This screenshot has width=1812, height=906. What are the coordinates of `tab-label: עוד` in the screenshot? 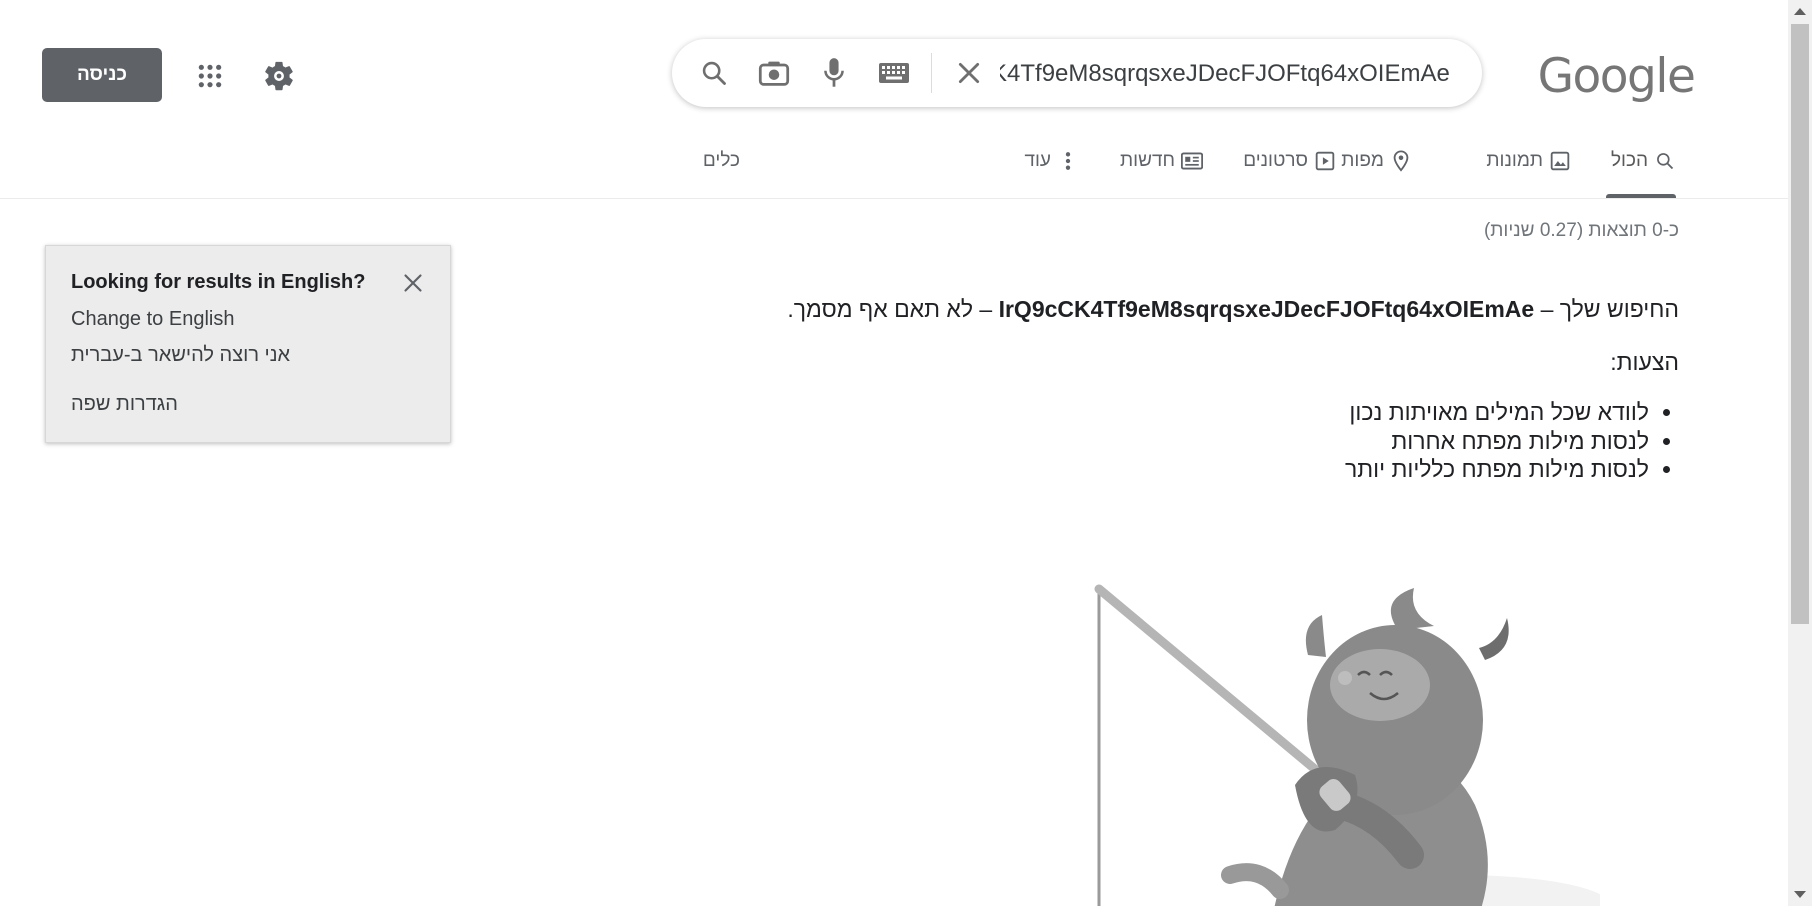 It's located at (1037, 160).